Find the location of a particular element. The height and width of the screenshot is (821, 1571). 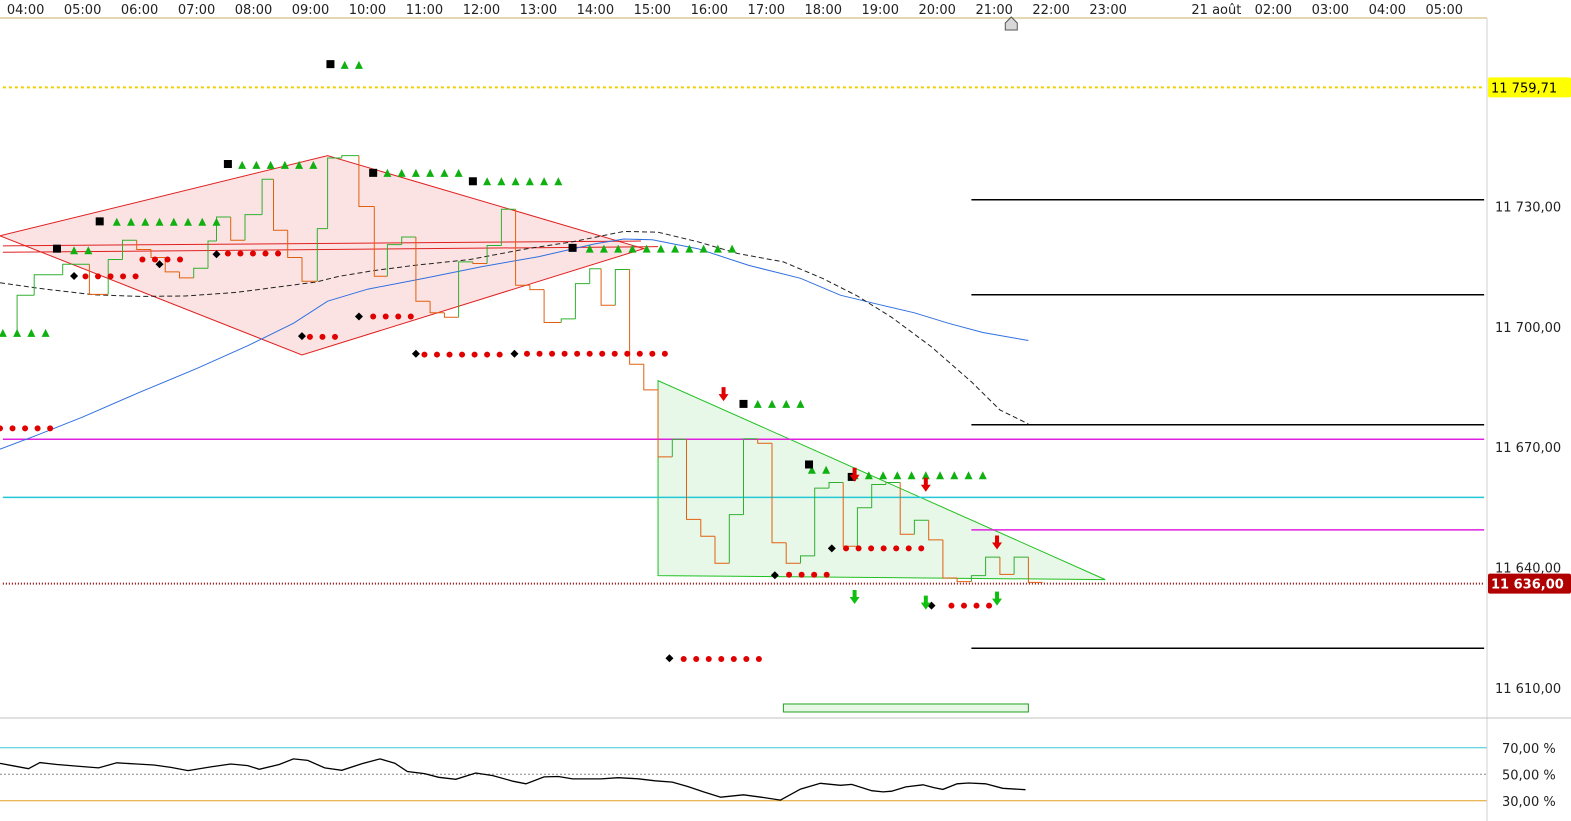

y-tick-label: 11 730,00 is located at coordinates (1528, 208).